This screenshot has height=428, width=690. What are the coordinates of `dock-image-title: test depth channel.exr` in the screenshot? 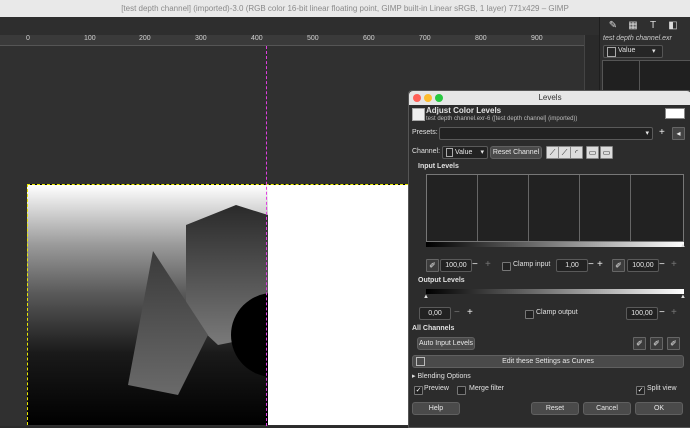 It's located at (637, 38).